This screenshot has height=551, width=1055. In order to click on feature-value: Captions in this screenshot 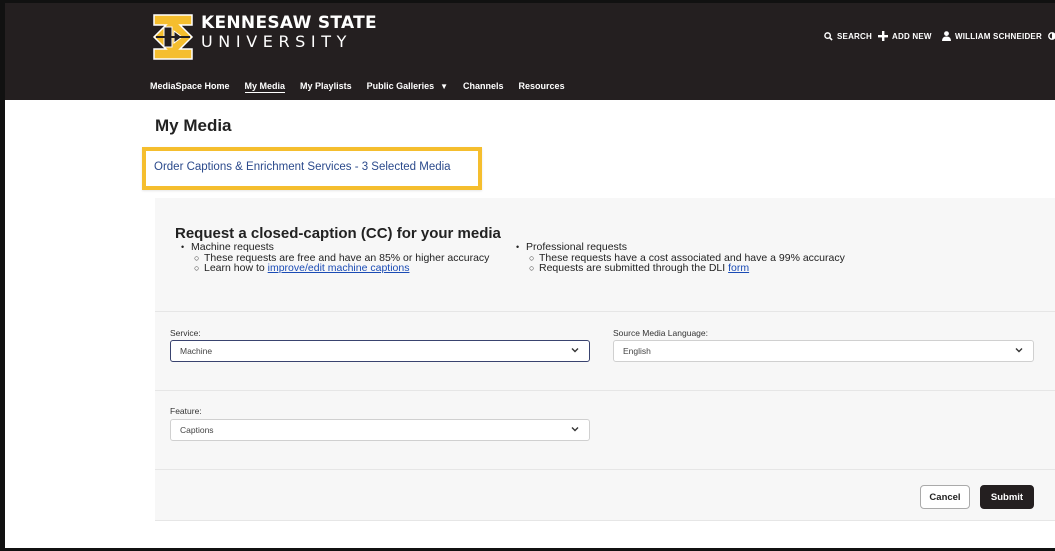, I will do `click(197, 430)`.